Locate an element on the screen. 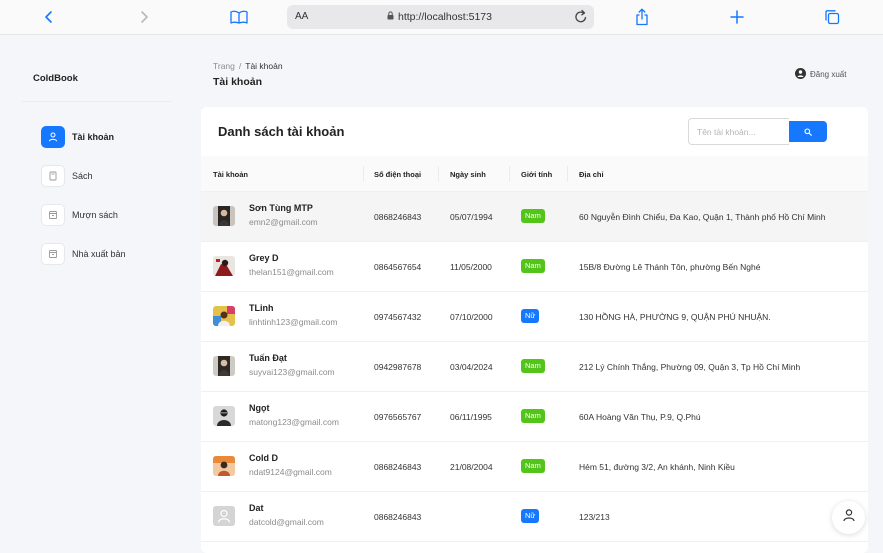 The image size is (883, 553). address-cell: 123/213 is located at coordinates (594, 517).